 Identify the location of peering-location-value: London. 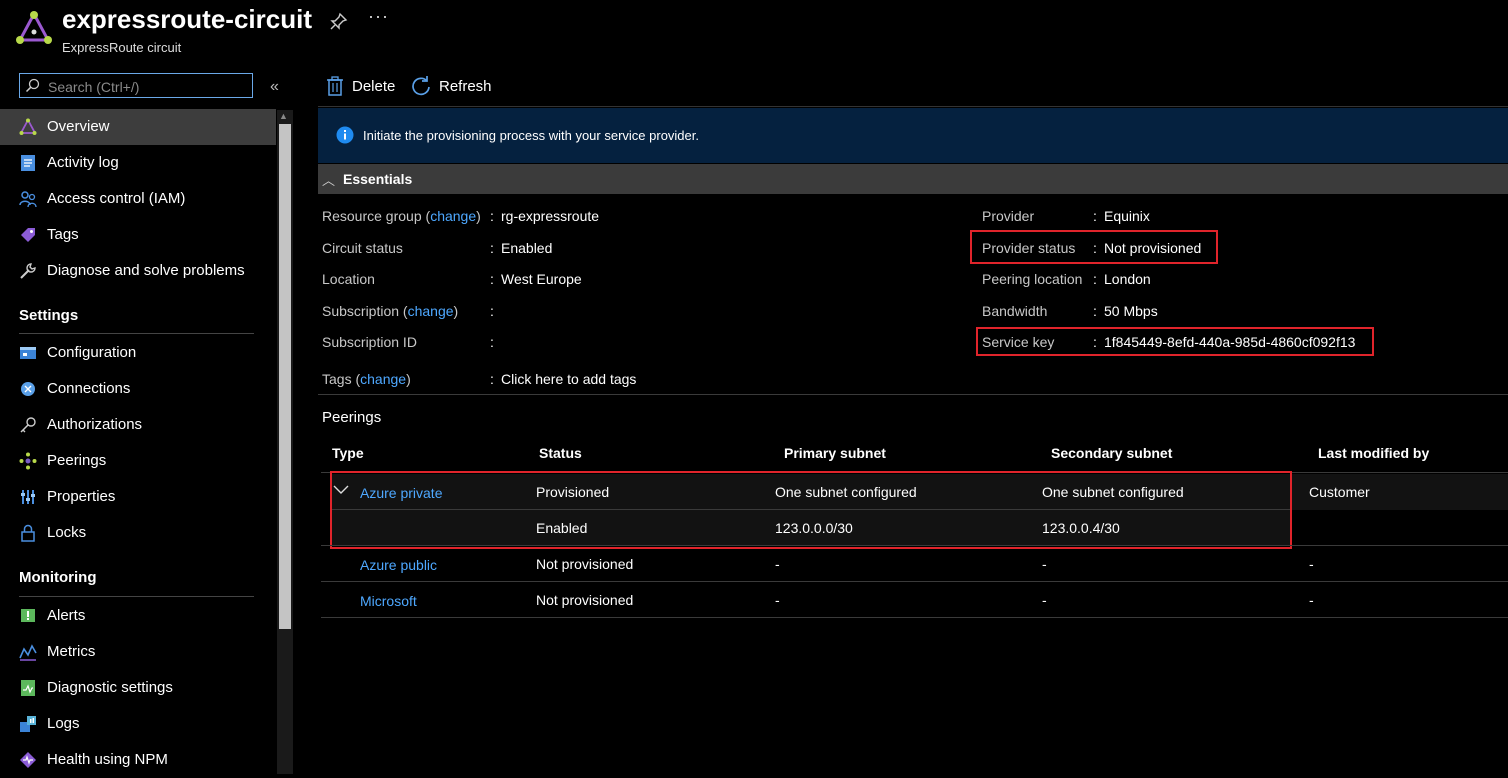
(1127, 279).